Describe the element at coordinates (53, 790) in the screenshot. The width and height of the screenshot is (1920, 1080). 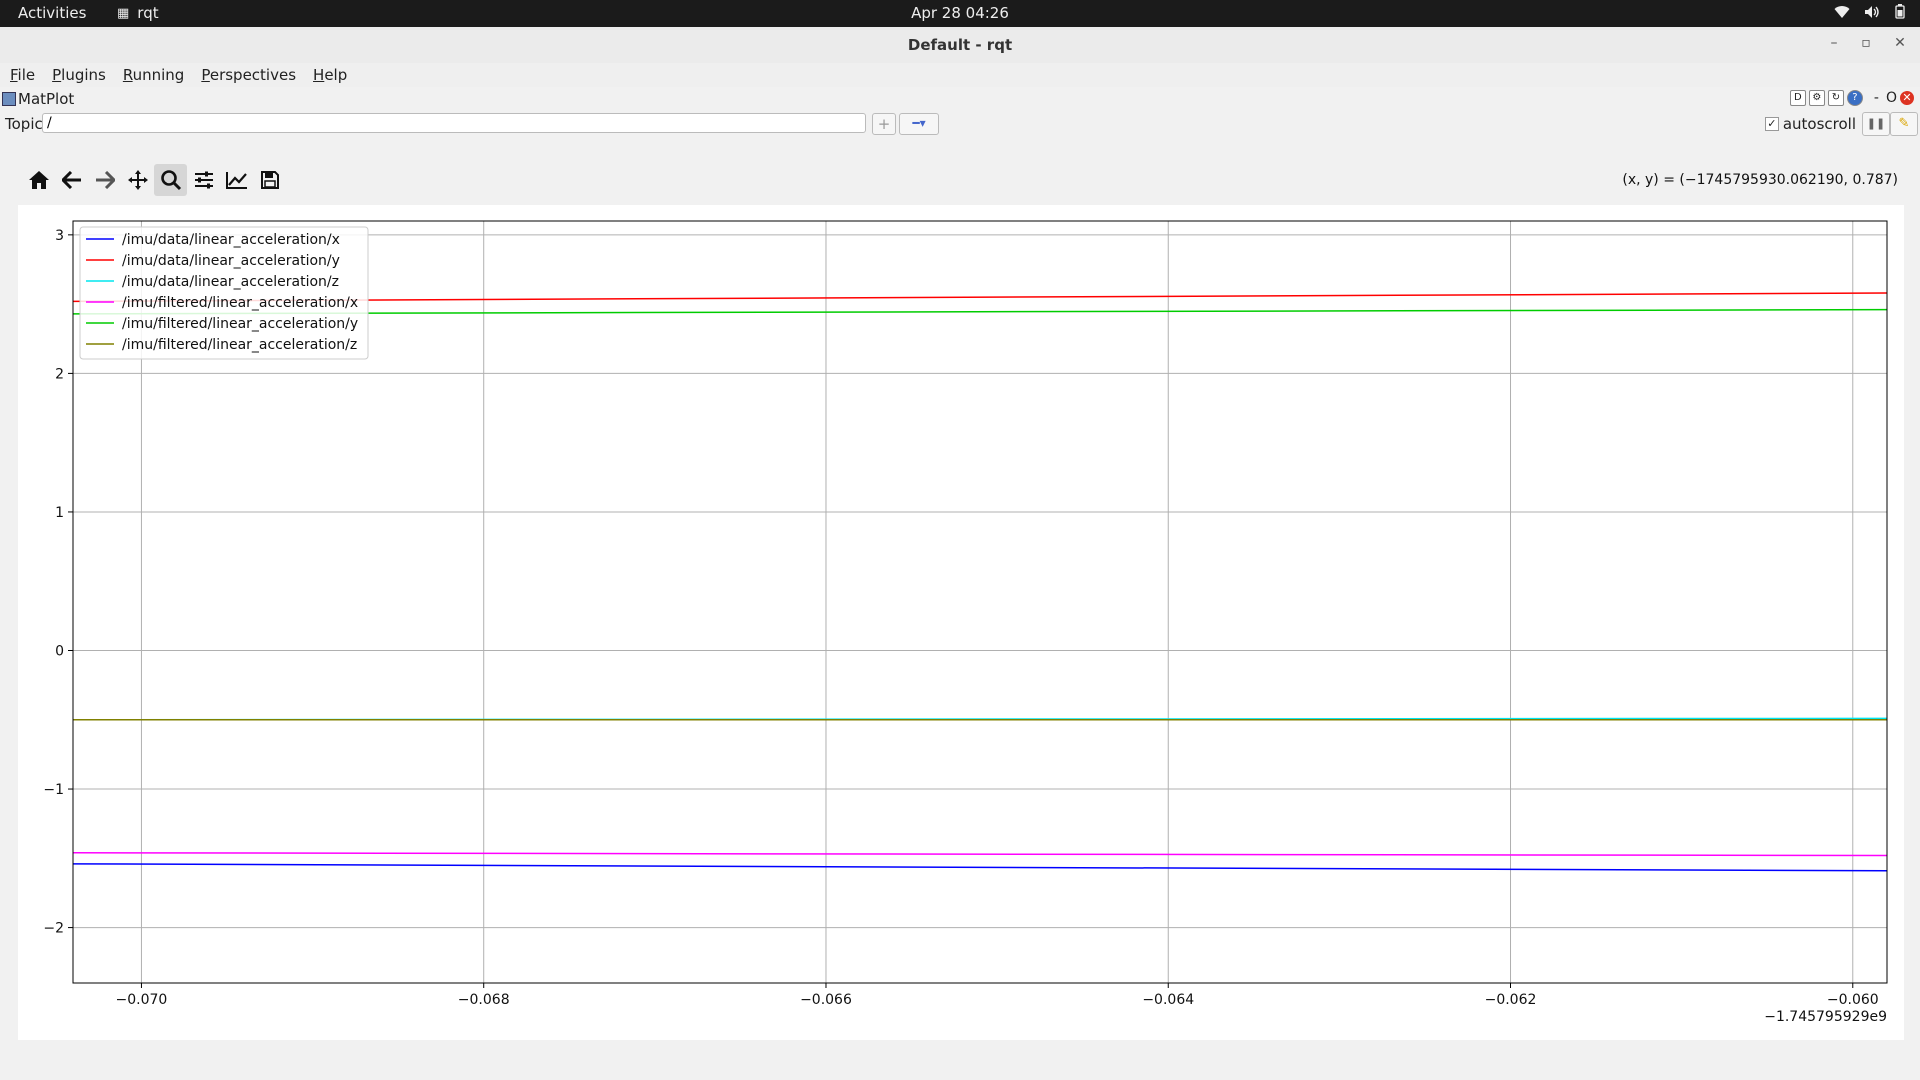
I see `y-tick-label: −1` at that location.